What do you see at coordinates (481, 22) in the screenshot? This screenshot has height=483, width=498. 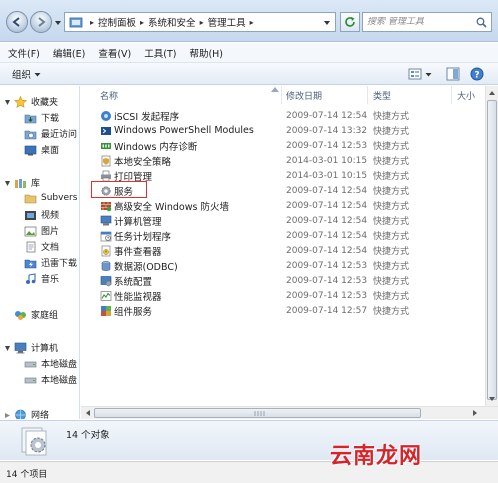 I see `search-icon` at bounding box center [481, 22].